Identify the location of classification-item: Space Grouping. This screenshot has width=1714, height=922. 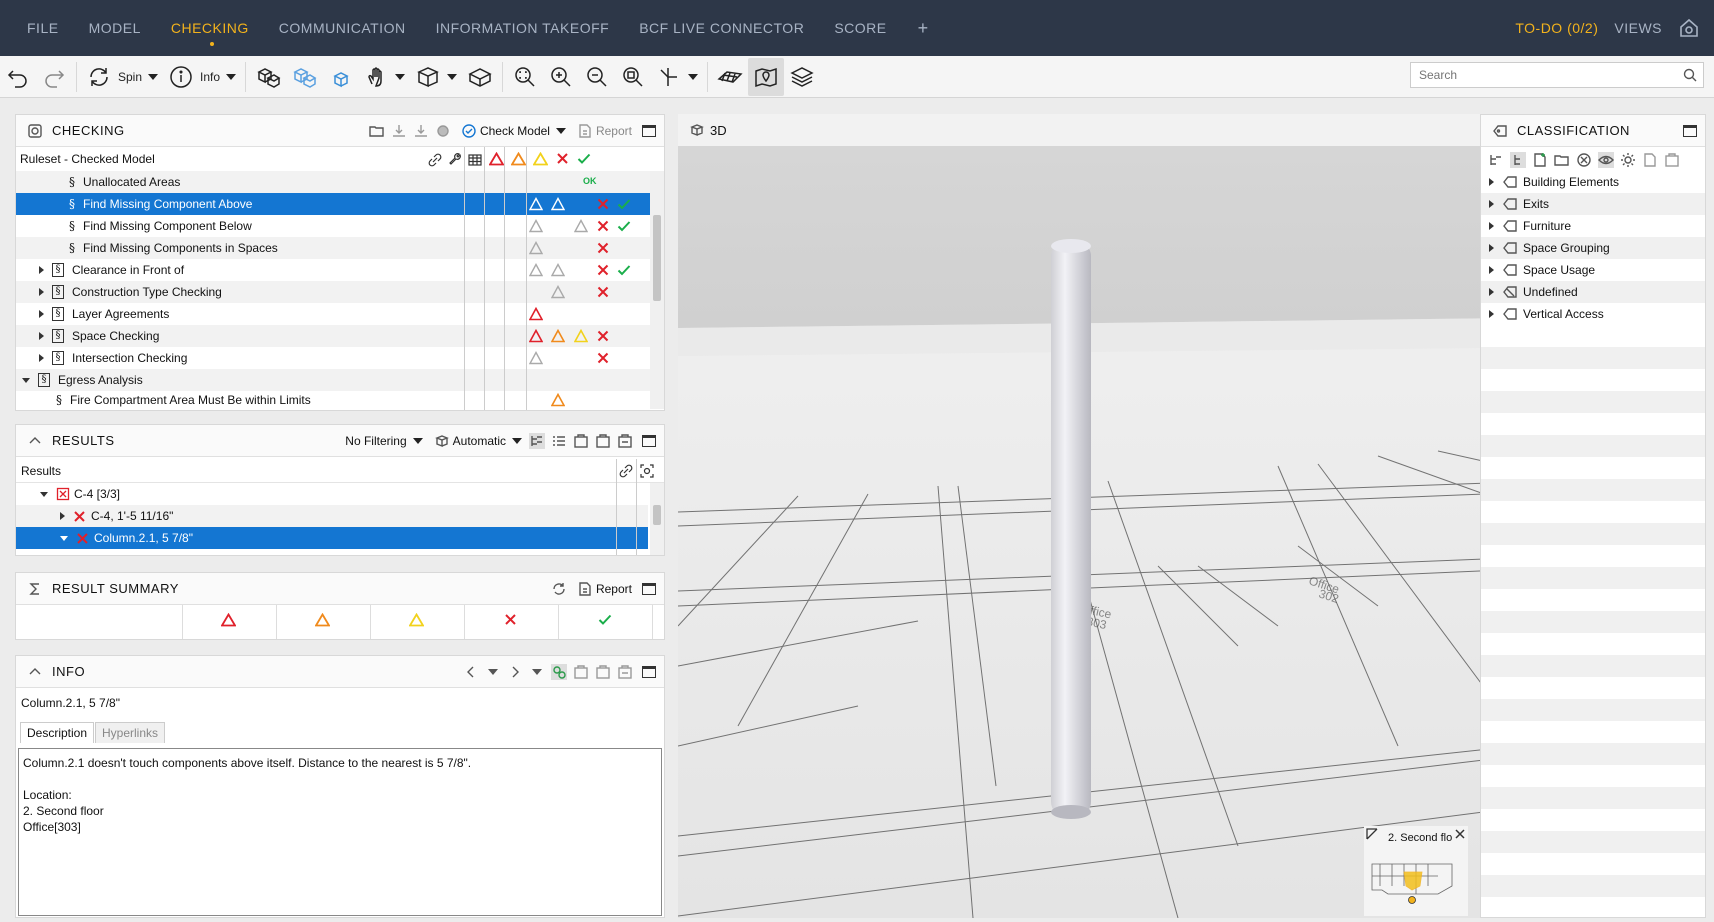
(1593, 248).